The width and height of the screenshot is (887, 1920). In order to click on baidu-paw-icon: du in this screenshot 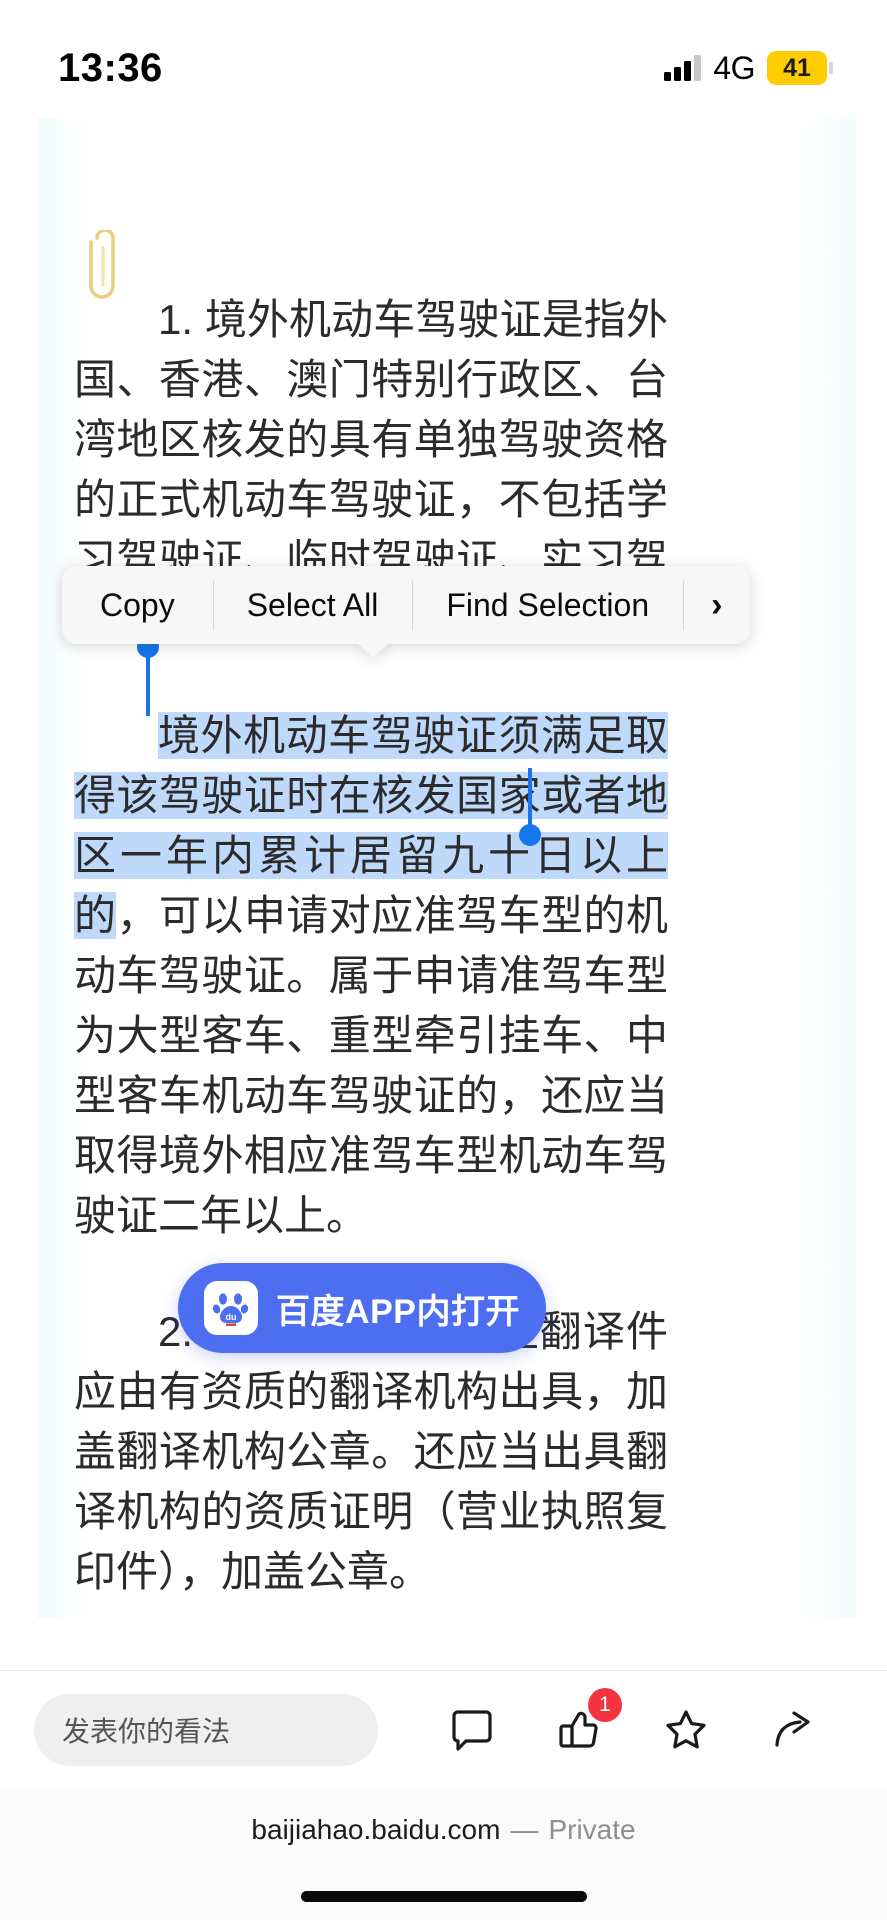, I will do `click(231, 1308)`.